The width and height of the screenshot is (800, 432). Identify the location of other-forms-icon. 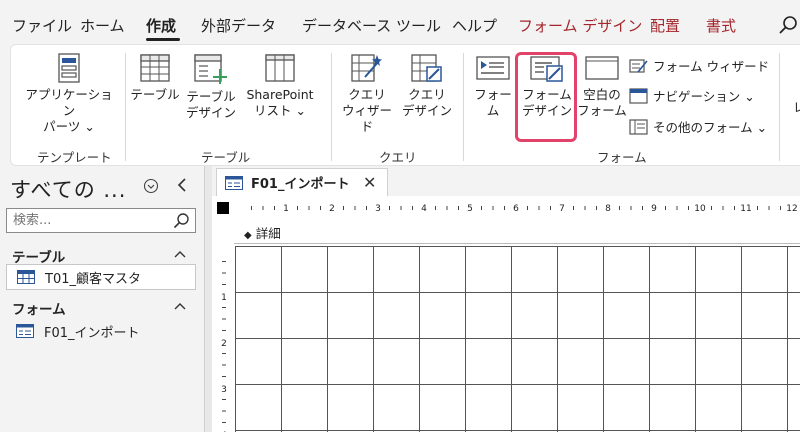
(638, 126).